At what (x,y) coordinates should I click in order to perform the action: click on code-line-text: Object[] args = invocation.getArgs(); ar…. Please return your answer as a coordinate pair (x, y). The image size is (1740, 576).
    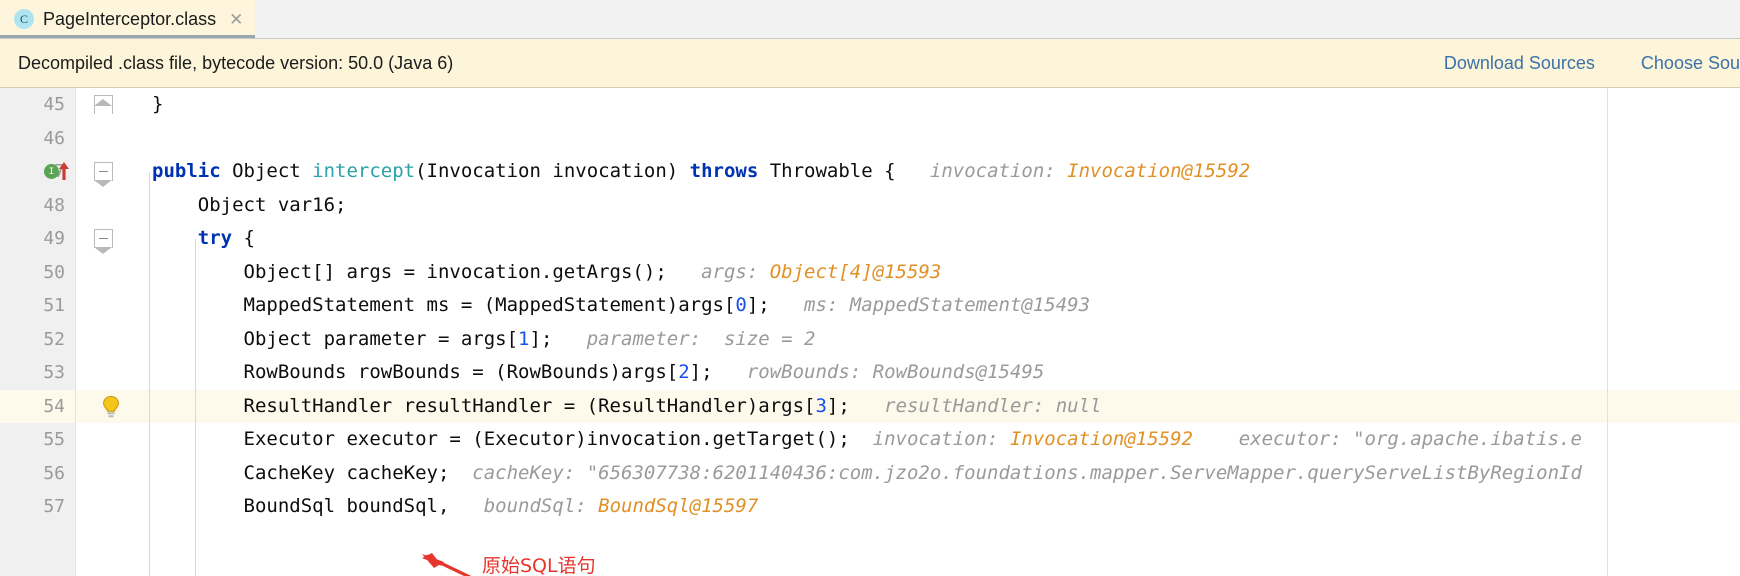
    Looking at the image, I should click on (544, 273).